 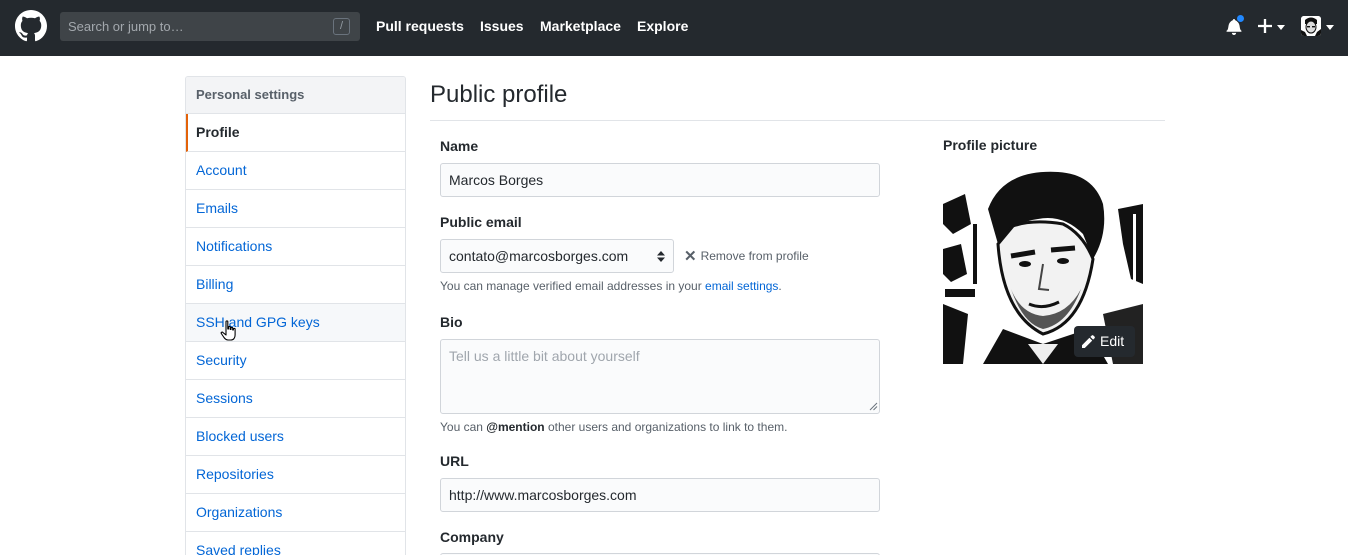 What do you see at coordinates (295, 171) in the screenshot?
I see `sidebar-item-account: Account` at bounding box center [295, 171].